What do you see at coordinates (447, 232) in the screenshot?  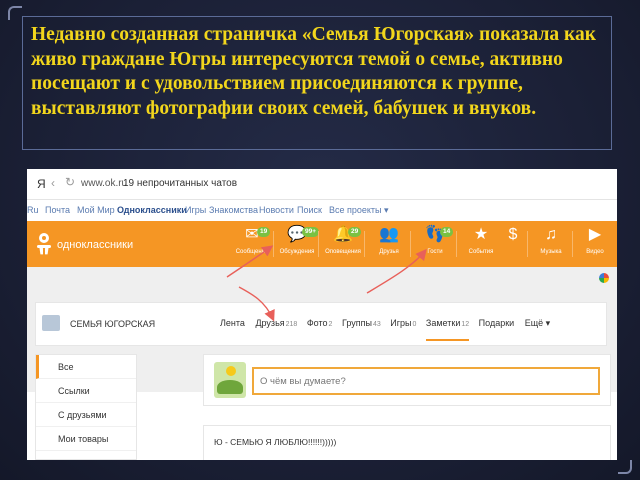 I see `guests-badge: 14` at bounding box center [447, 232].